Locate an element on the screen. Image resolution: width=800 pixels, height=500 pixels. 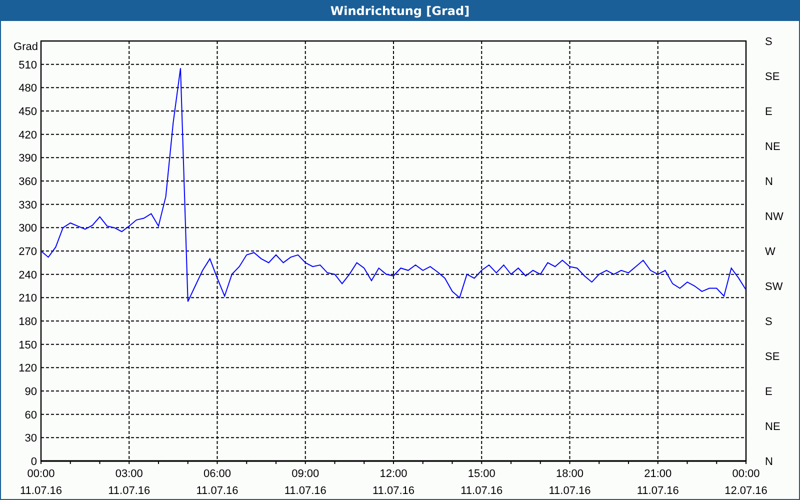
y-tick-label: 420 is located at coordinates (27, 135).